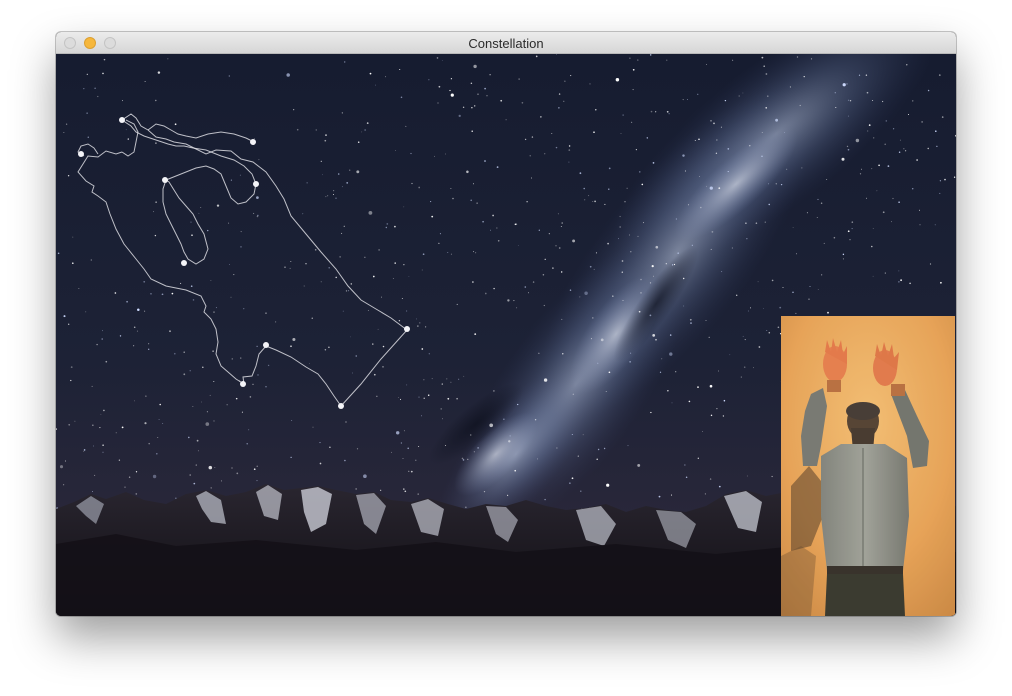 Image resolution: width=1012 pixels, height=696 pixels. What do you see at coordinates (868, 466) in the screenshot?
I see `webcam-person-figure` at bounding box center [868, 466].